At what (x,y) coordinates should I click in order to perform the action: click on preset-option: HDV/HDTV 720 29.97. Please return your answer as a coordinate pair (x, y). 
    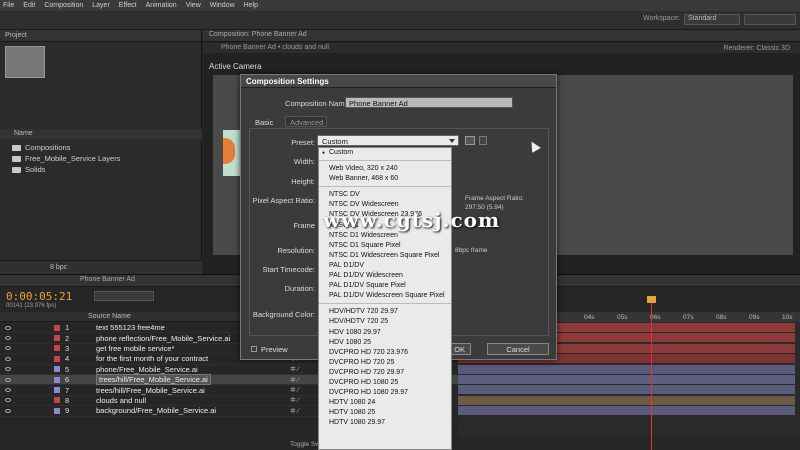
    Looking at the image, I should click on (385, 312).